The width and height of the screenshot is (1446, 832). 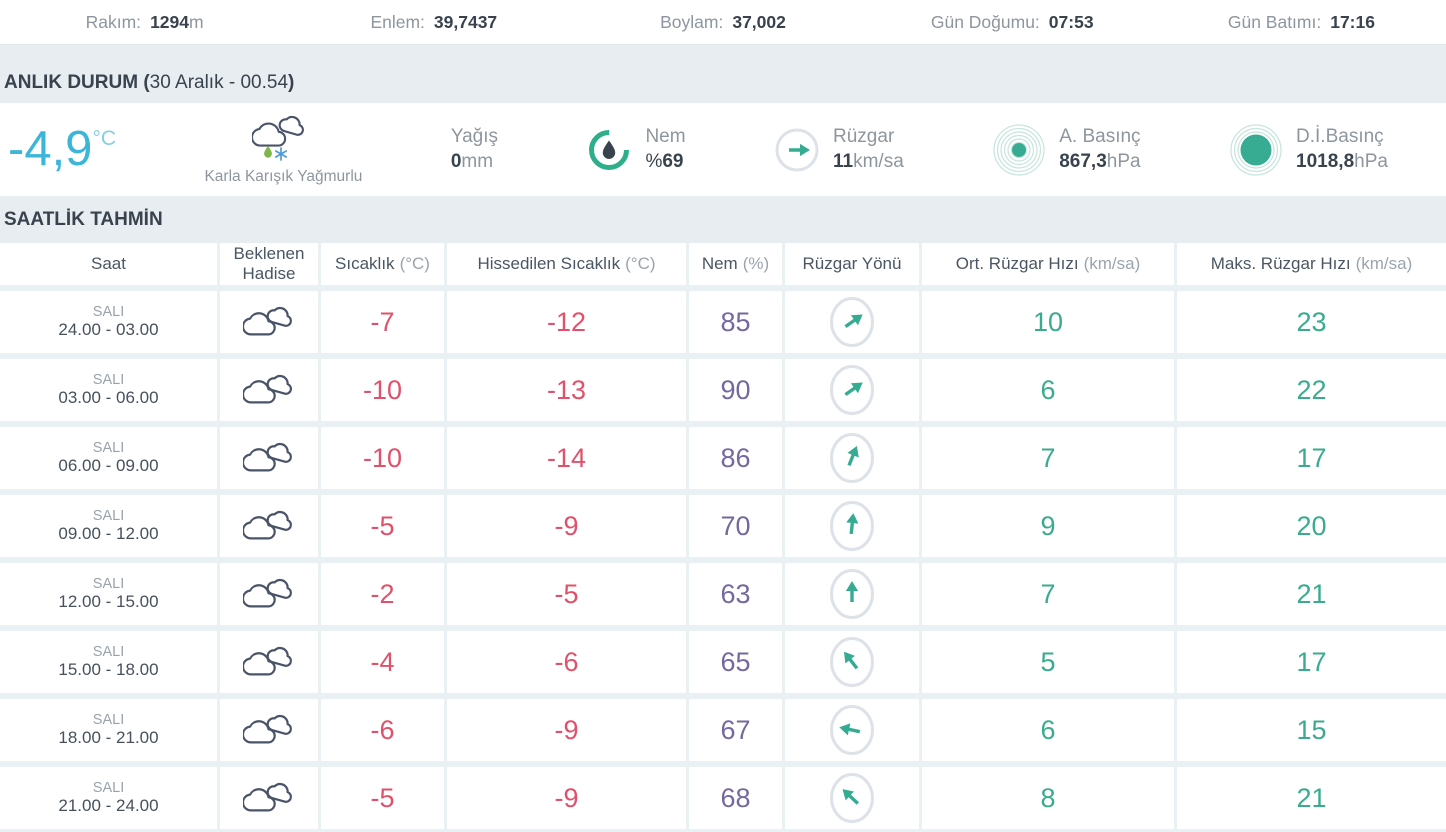 What do you see at coordinates (1048, 594) in the screenshot?
I see `row-avg-wind: 7` at bounding box center [1048, 594].